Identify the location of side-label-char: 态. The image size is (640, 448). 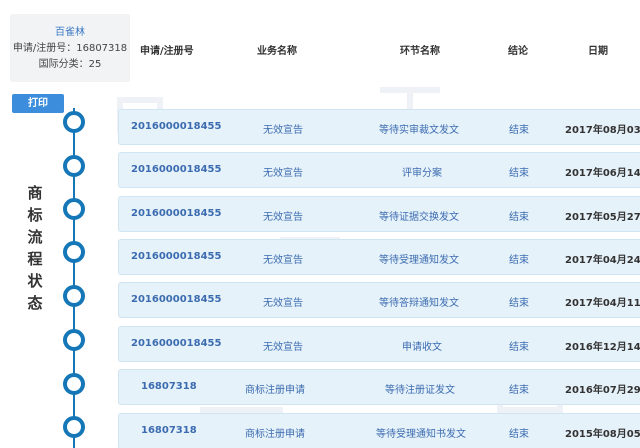
(35, 303).